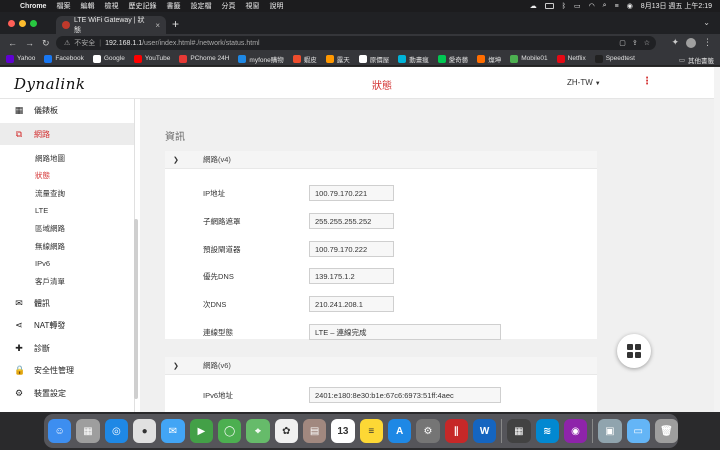 The height and width of the screenshot is (450, 720). Describe the element at coordinates (489, 59) in the screenshot. I see `bookmark-tkec: 燦坤` at that location.